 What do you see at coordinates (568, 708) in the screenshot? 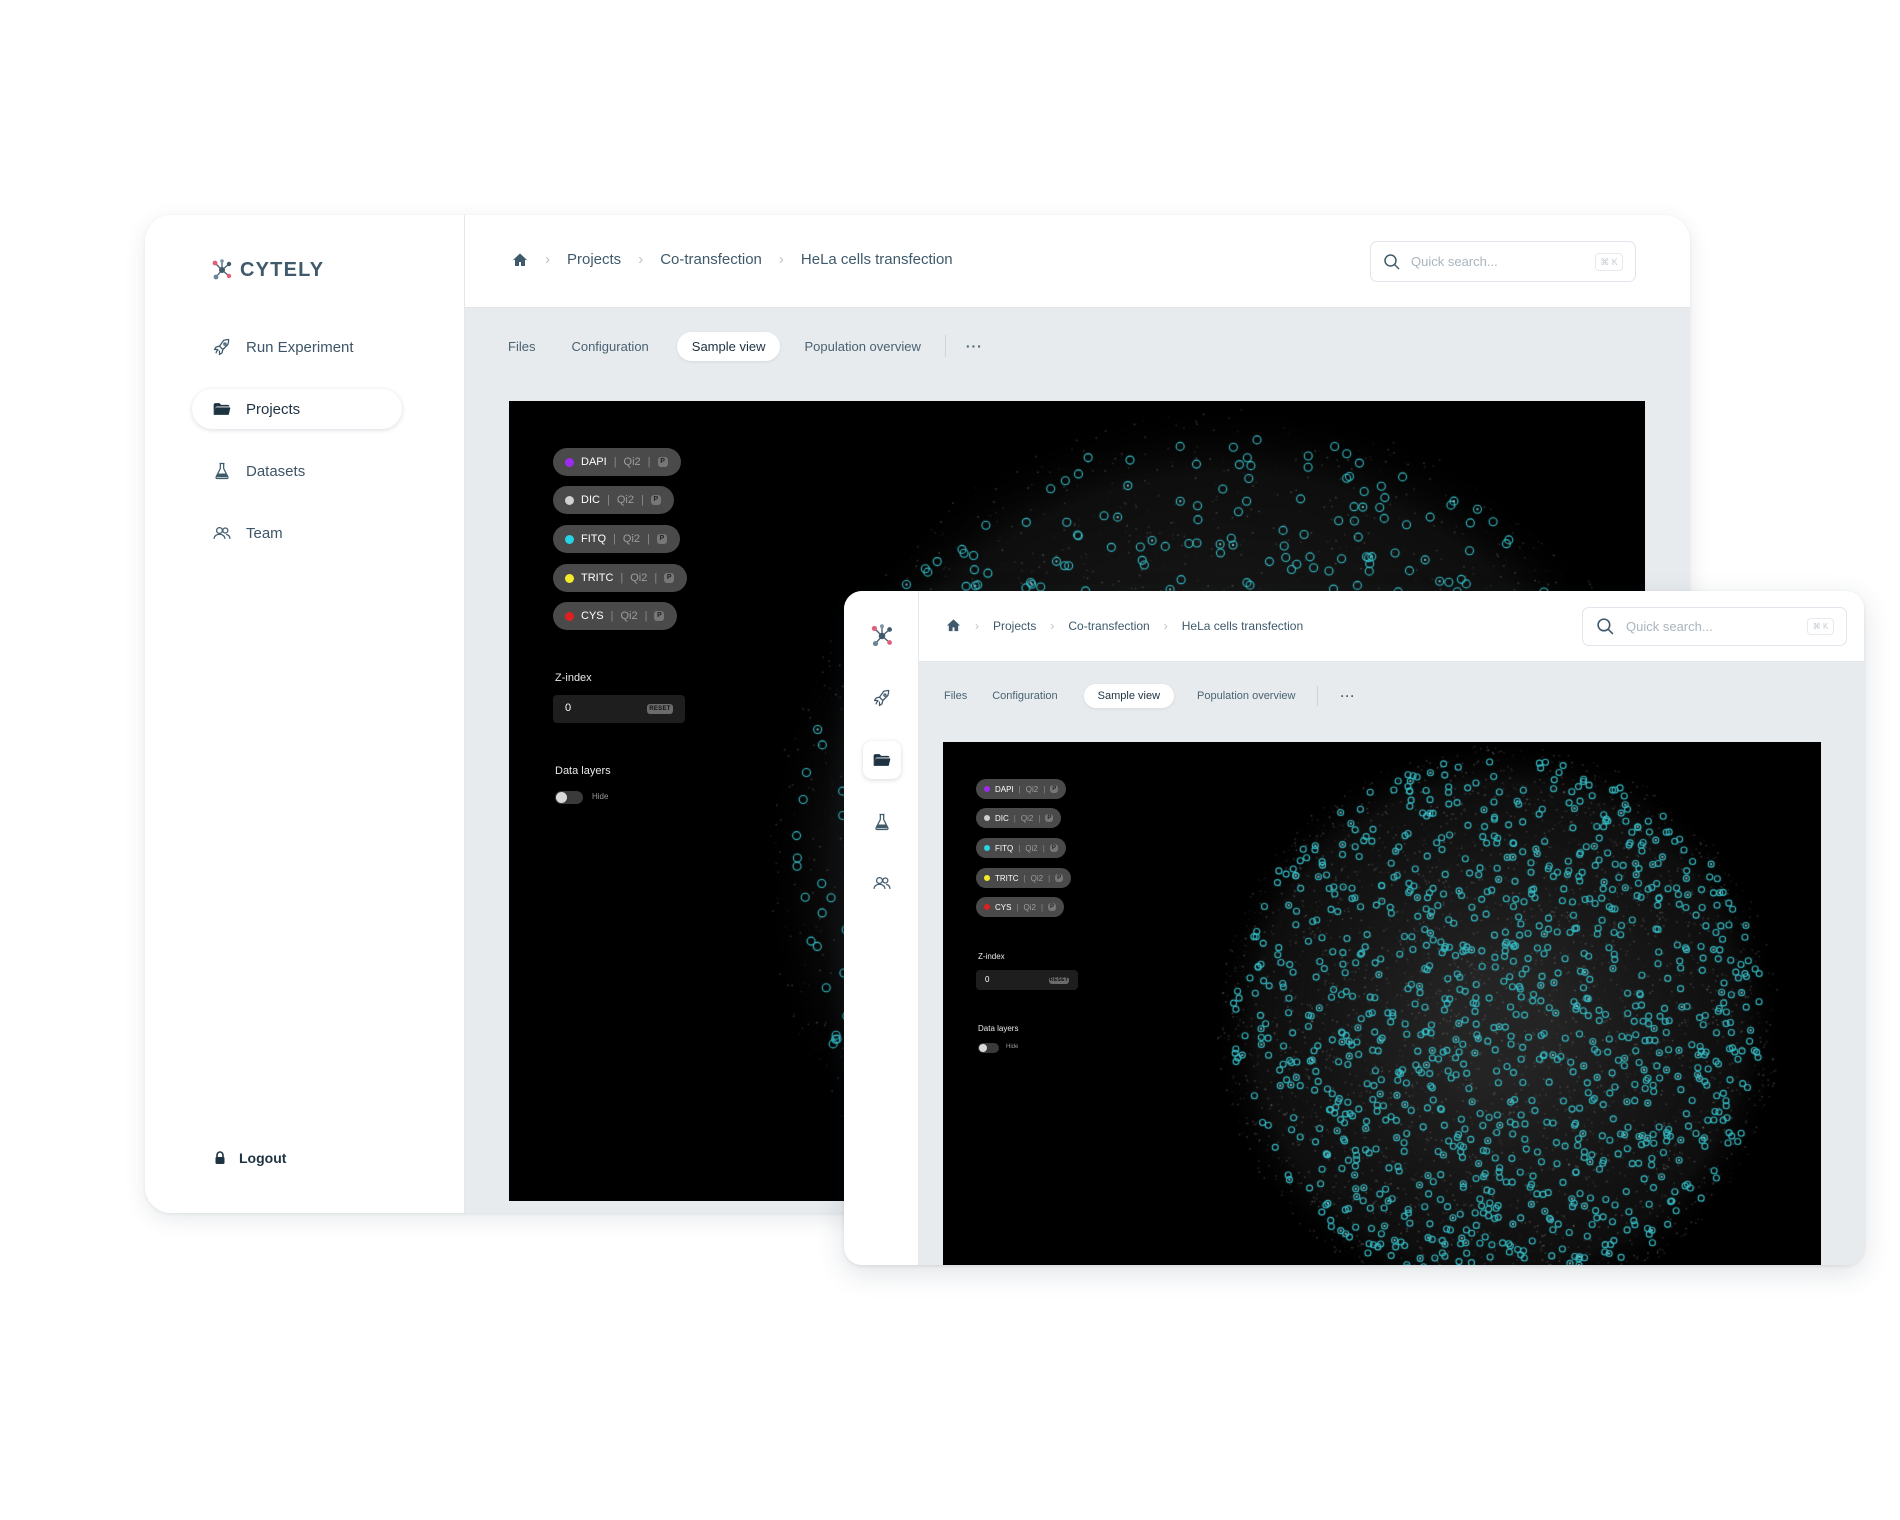
I see `zindex-value: 0` at bounding box center [568, 708].